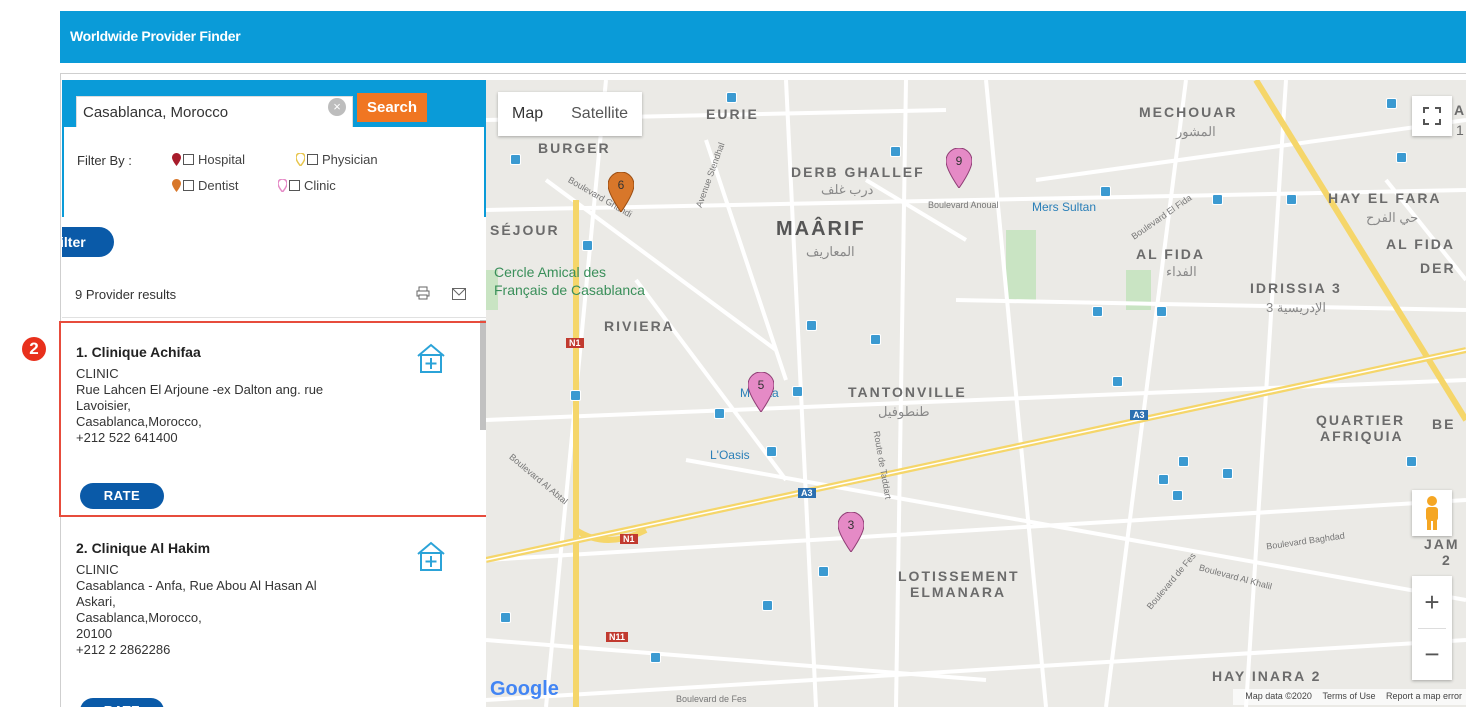 The width and height of the screenshot is (1466, 707). I want to click on map-label-der: DER, so click(1438, 268).